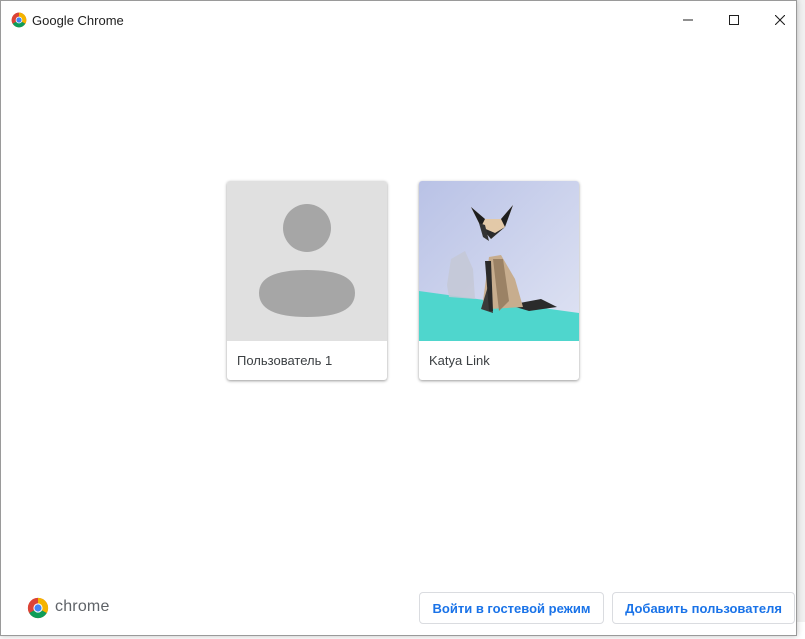  What do you see at coordinates (511, 608) in the screenshot?
I see `guest-mode-button: Войти в гостевой режим` at bounding box center [511, 608].